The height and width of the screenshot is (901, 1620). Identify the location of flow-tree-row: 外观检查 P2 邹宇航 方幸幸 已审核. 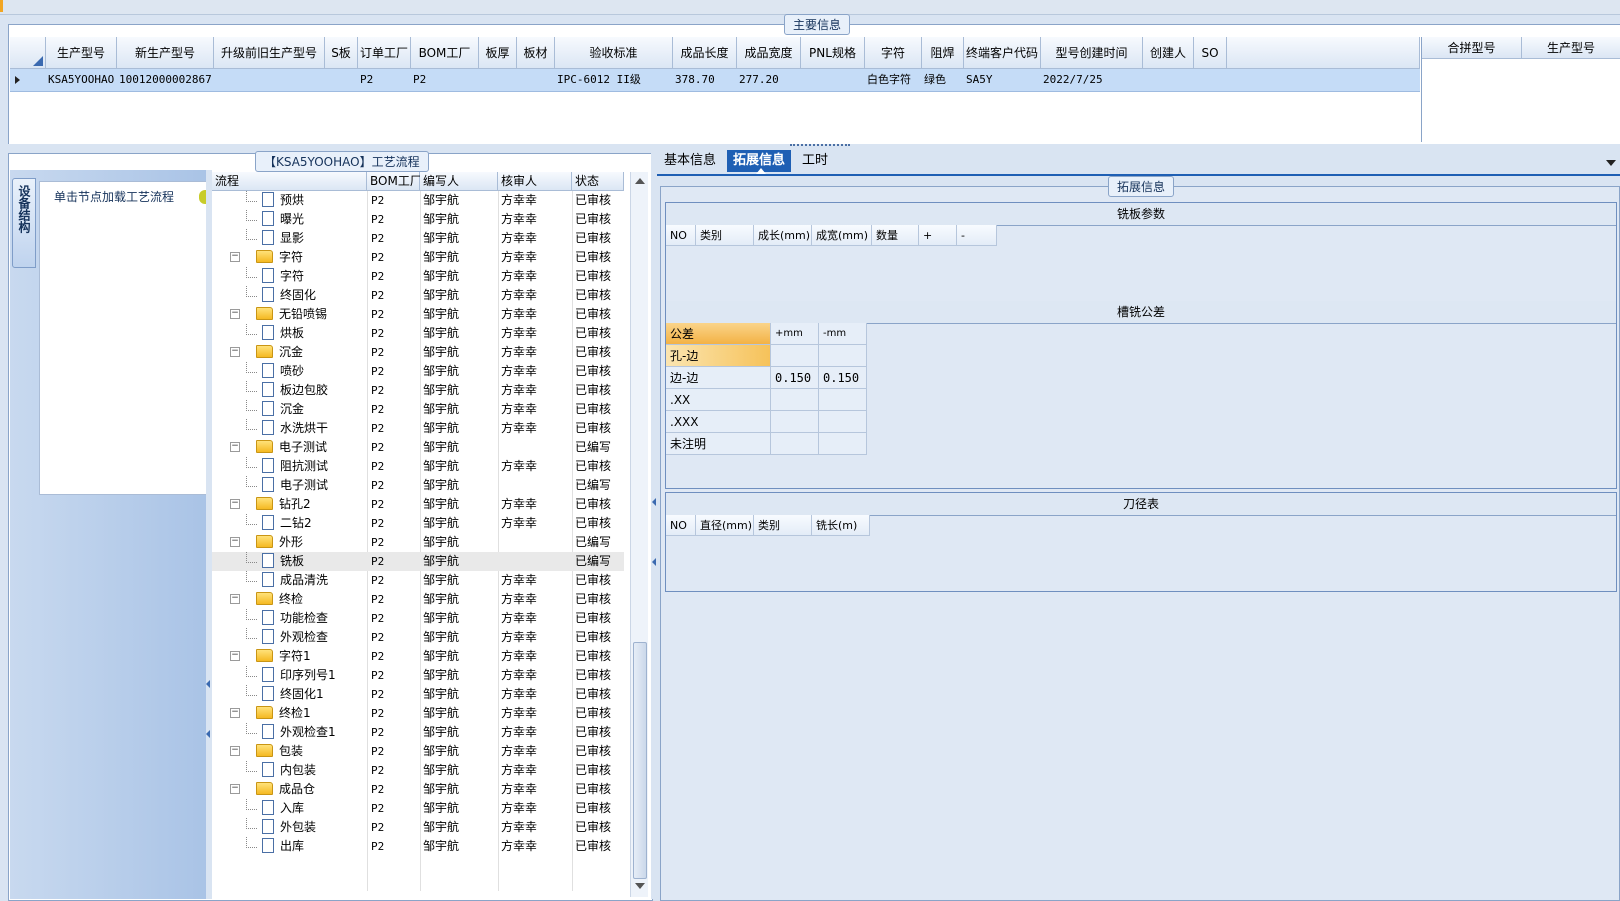
(418, 637).